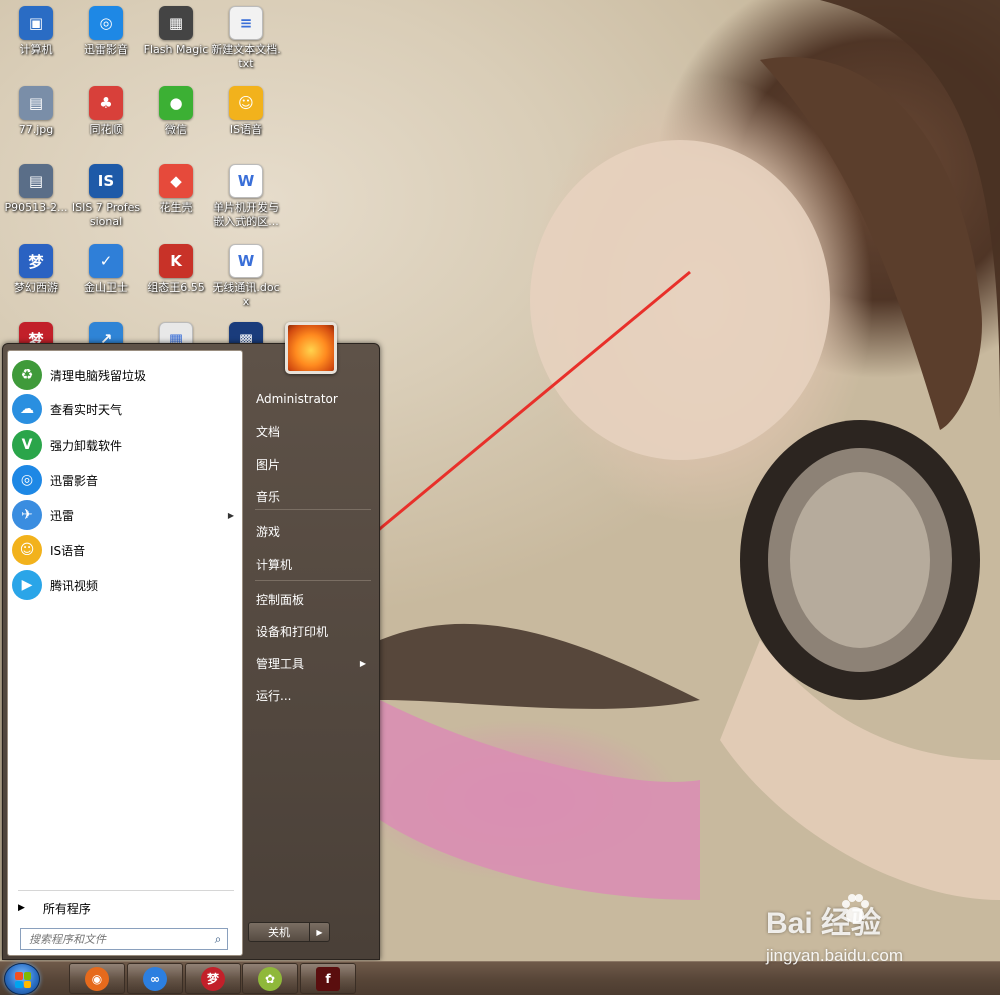  Describe the element at coordinates (311, 348) in the screenshot. I see `user-avatar` at that location.